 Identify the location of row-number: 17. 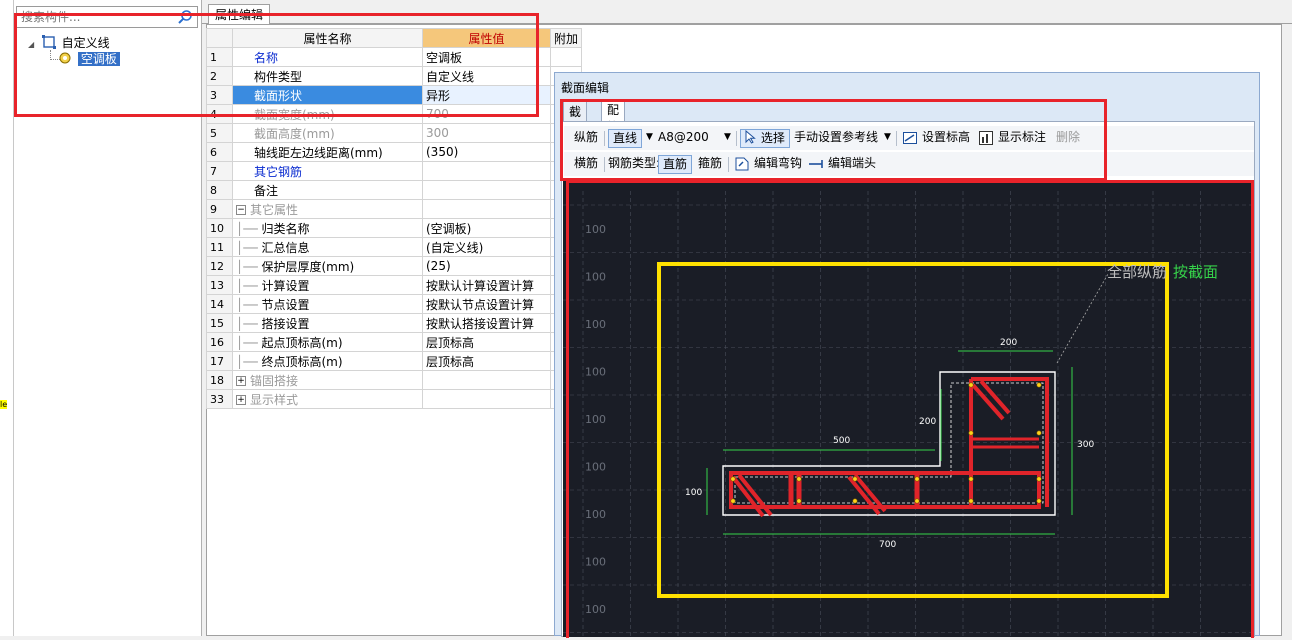
(219, 361).